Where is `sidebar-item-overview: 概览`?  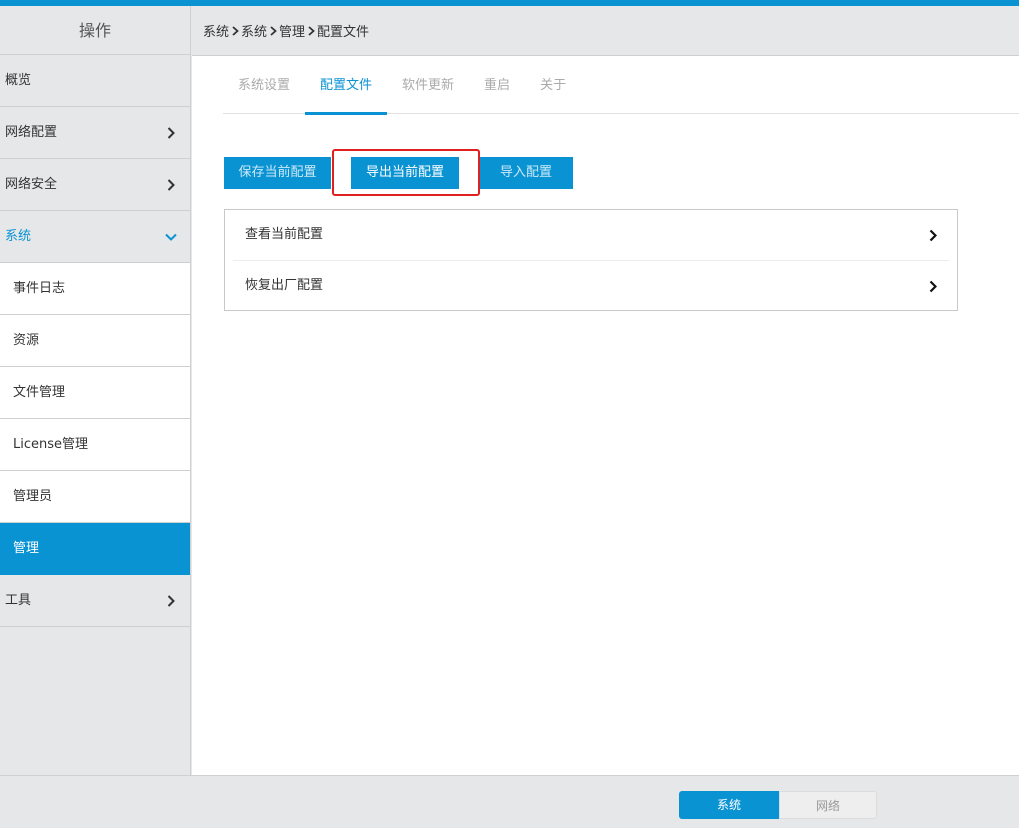
sidebar-item-overview: 概览 is located at coordinates (95, 81).